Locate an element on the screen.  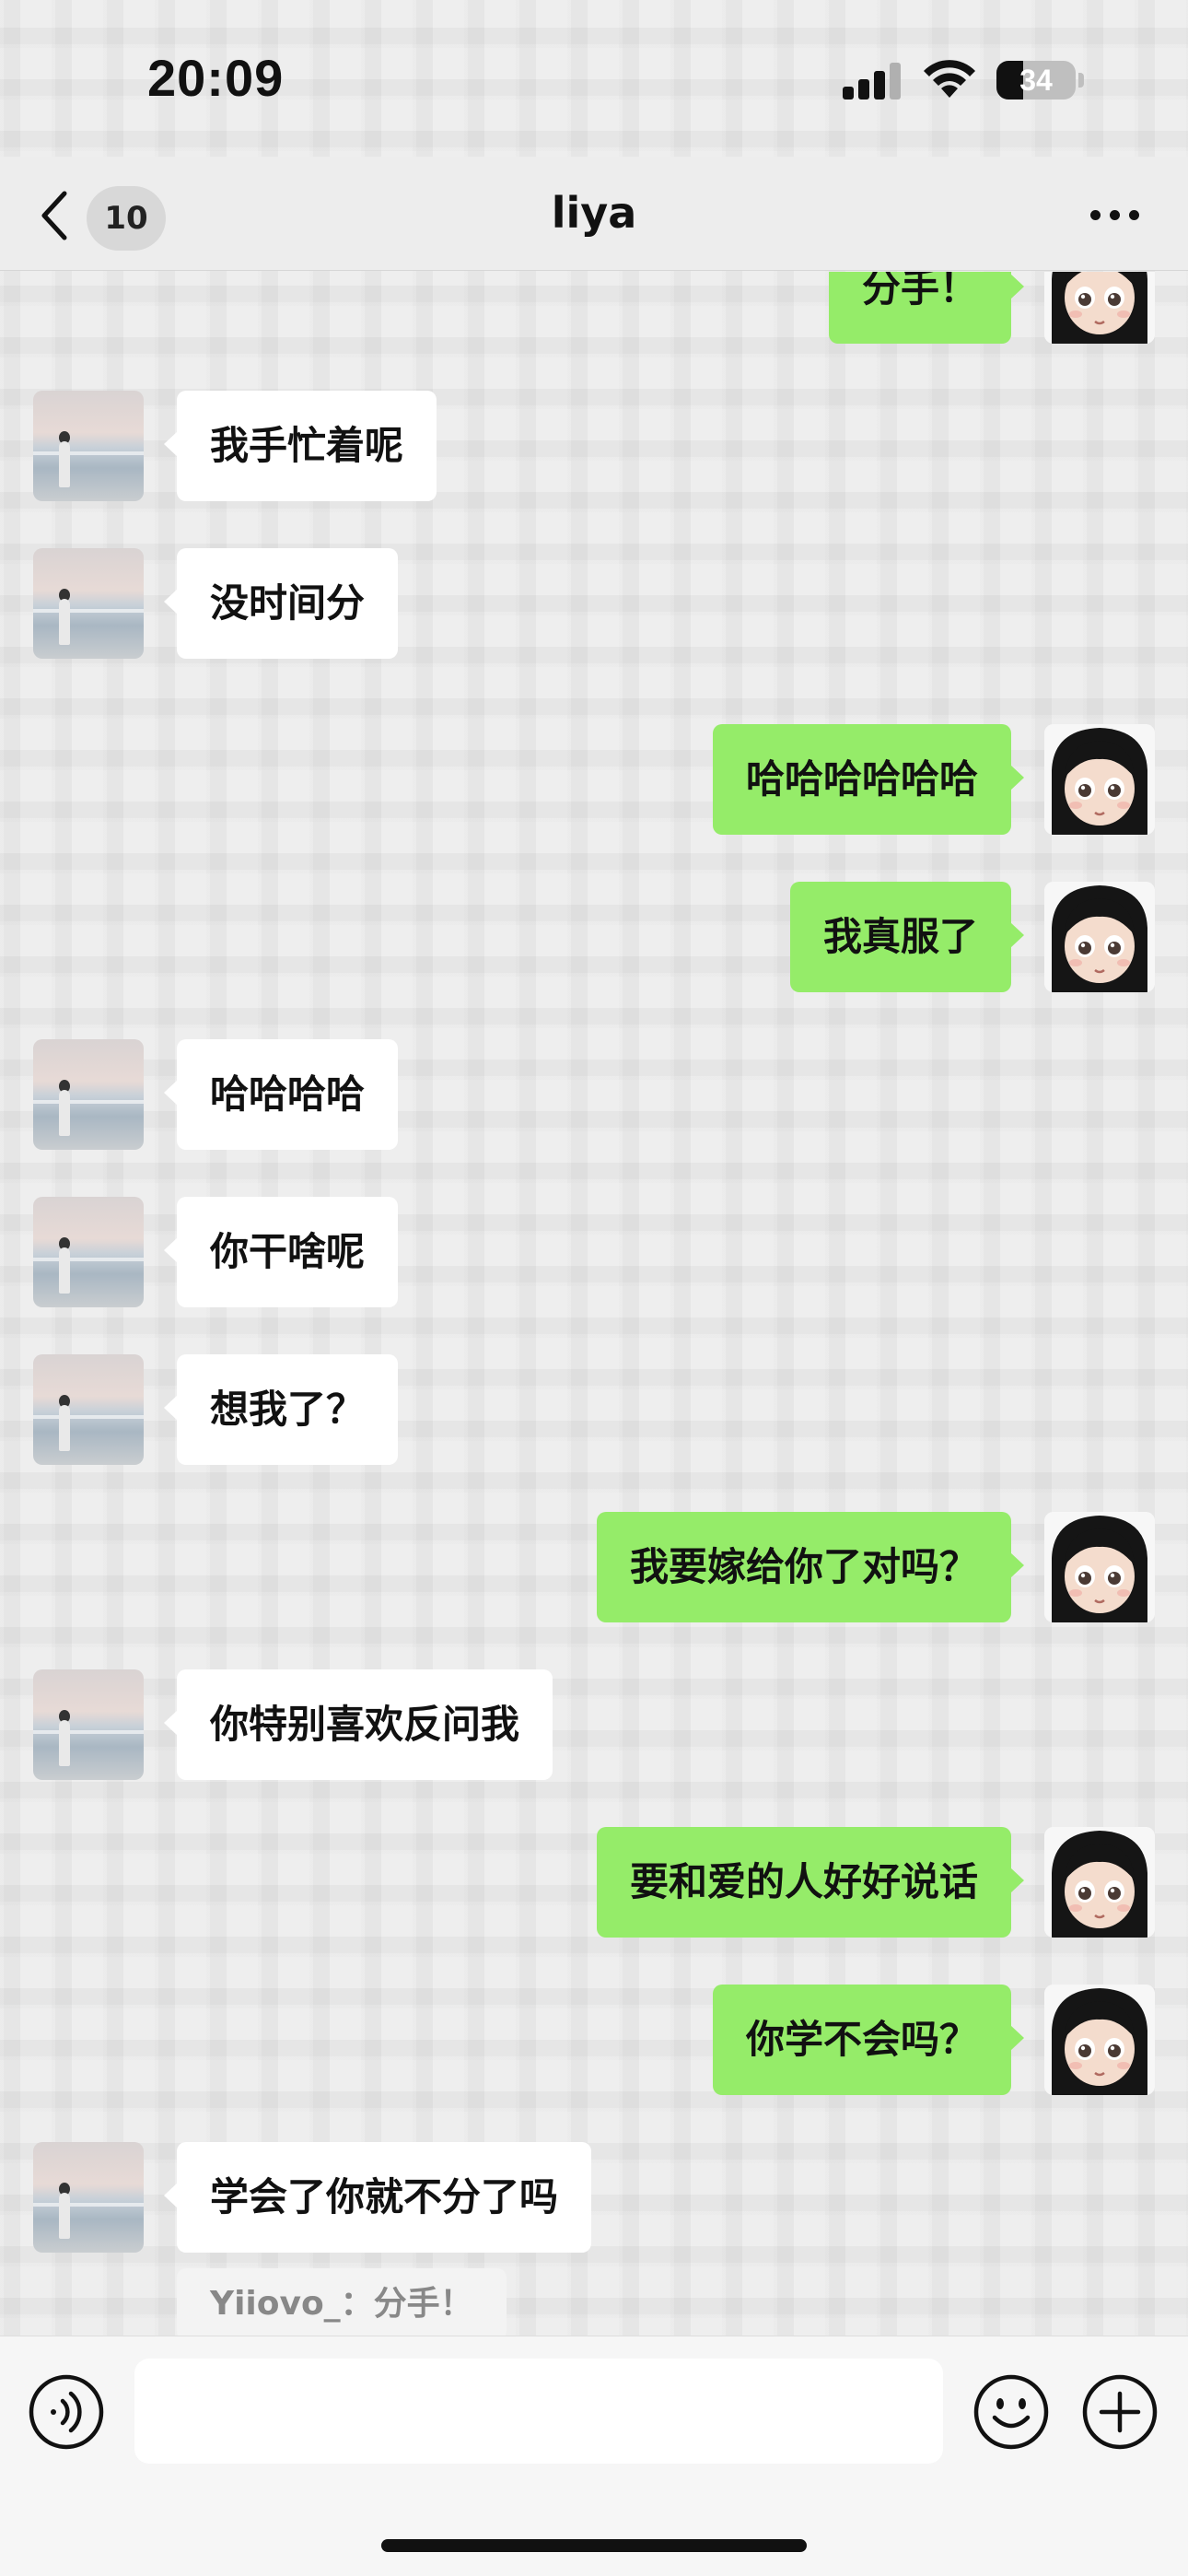
received-bubble: 我手忙着呢 is located at coordinates (300, 446).